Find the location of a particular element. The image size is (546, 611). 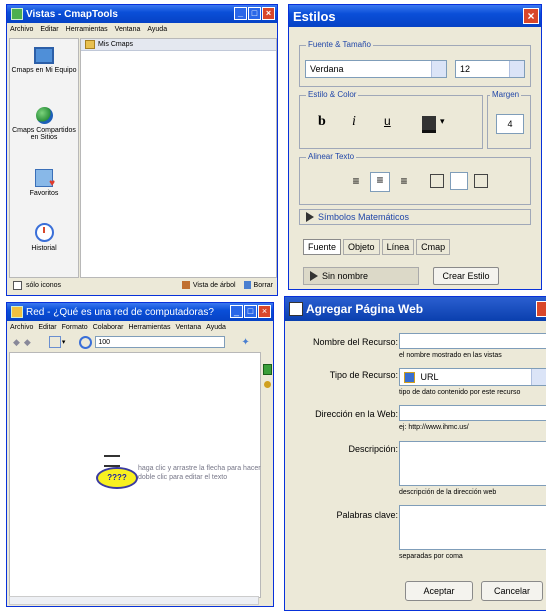

accept-button: Aceptar is located at coordinates (439, 591).